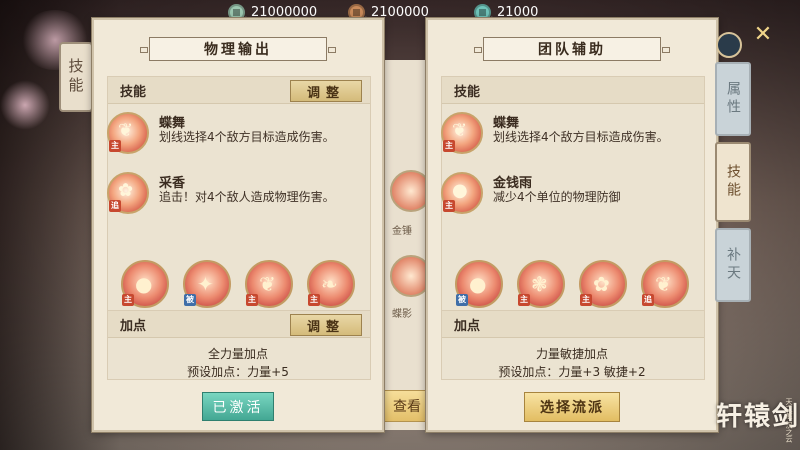 Image resolution: width=800 pixels, height=450 pixels. Describe the element at coordinates (247, 197) in the screenshot. I see `skill-desc: 追击！对4个敌人造成物理伤害。` at that location.